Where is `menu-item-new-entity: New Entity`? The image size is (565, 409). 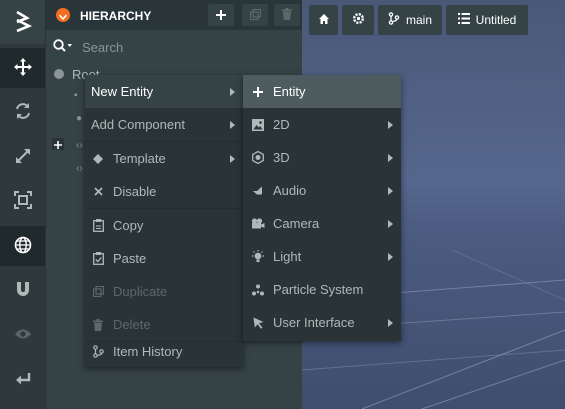
menu-item-new-entity: New Entity is located at coordinates (164, 91).